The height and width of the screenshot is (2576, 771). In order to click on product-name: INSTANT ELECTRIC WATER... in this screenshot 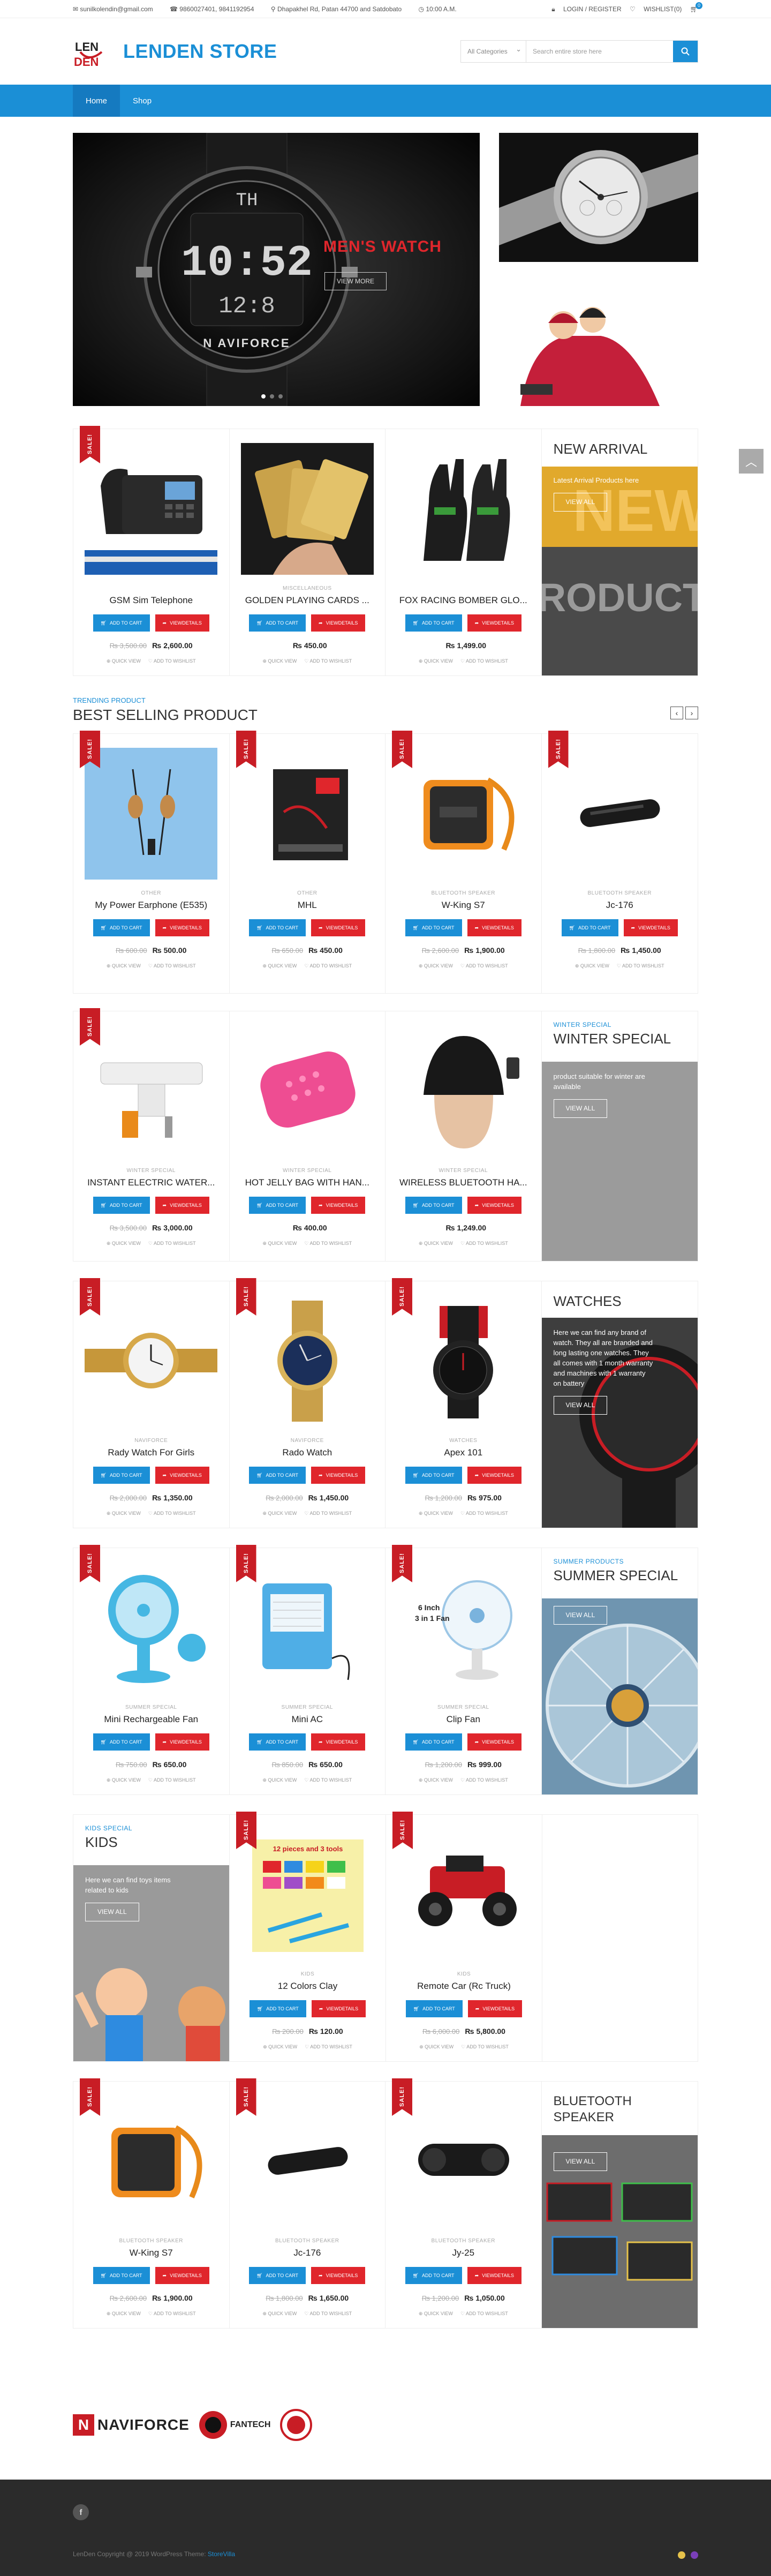, I will do `click(151, 1182)`.